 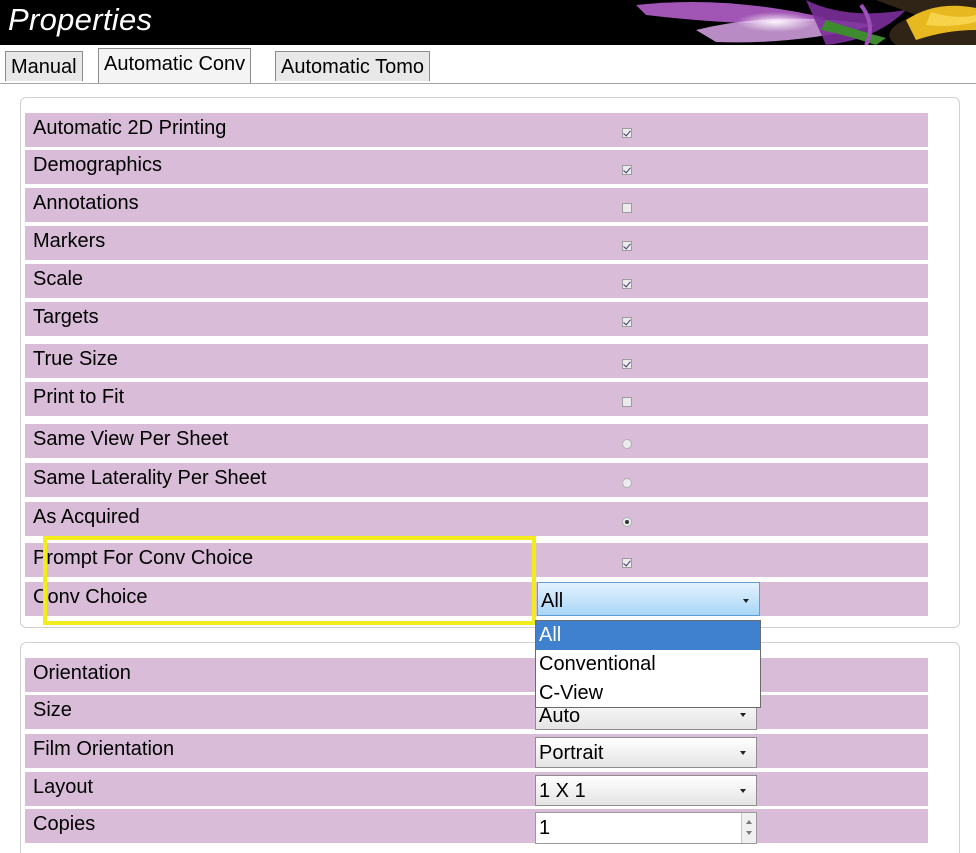 What do you see at coordinates (748, 828) in the screenshot?
I see `spin-buttons` at bounding box center [748, 828].